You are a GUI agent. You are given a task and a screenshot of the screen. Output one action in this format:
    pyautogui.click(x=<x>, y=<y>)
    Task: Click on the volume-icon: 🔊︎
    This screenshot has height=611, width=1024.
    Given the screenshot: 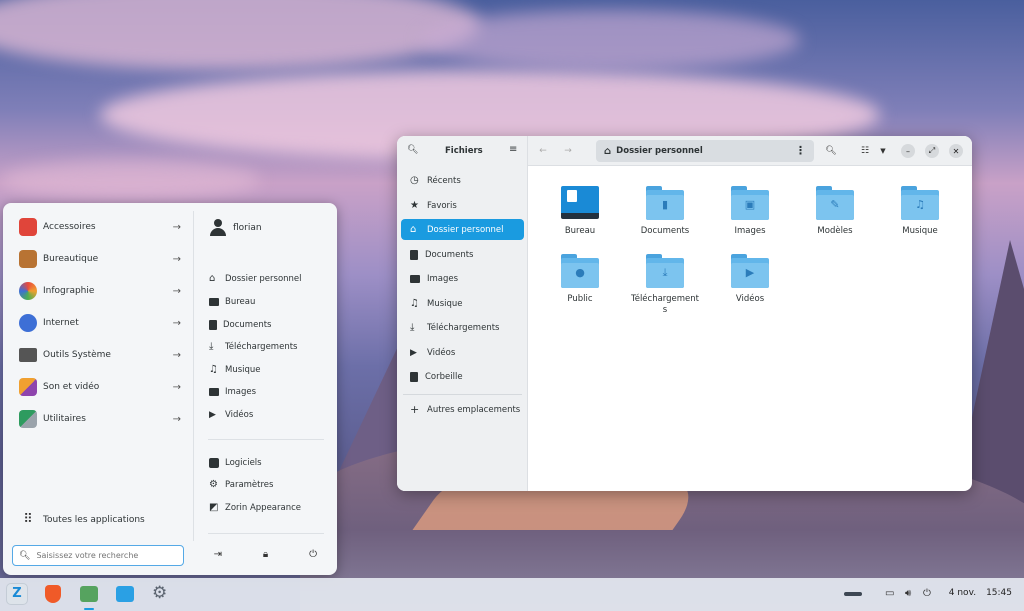 What is the action you would take?
    pyautogui.click(x=908, y=593)
    